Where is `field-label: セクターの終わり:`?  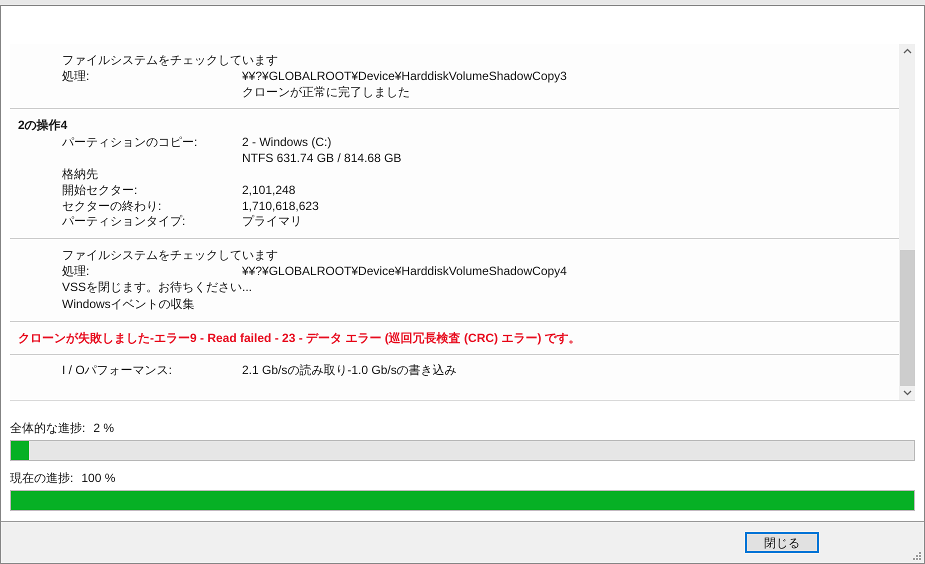 field-label: セクターの終わり: is located at coordinates (111, 206).